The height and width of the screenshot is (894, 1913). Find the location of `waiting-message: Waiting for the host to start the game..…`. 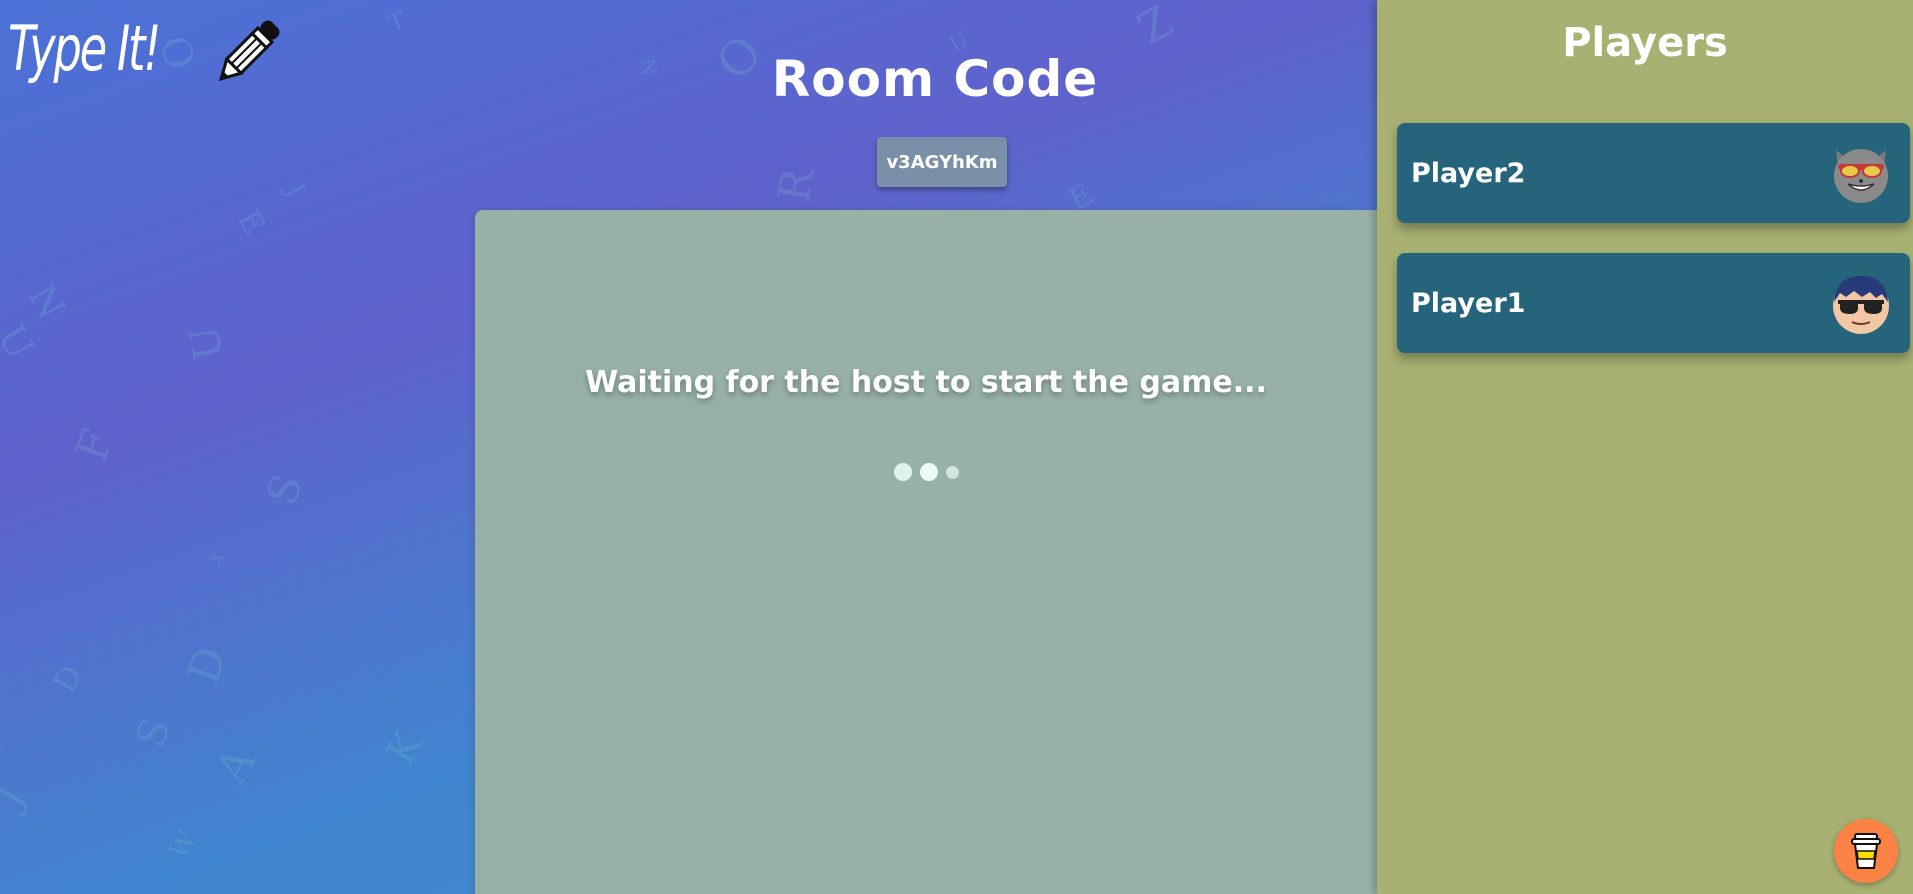

waiting-message: Waiting for the host to start the game..… is located at coordinates (926, 382).